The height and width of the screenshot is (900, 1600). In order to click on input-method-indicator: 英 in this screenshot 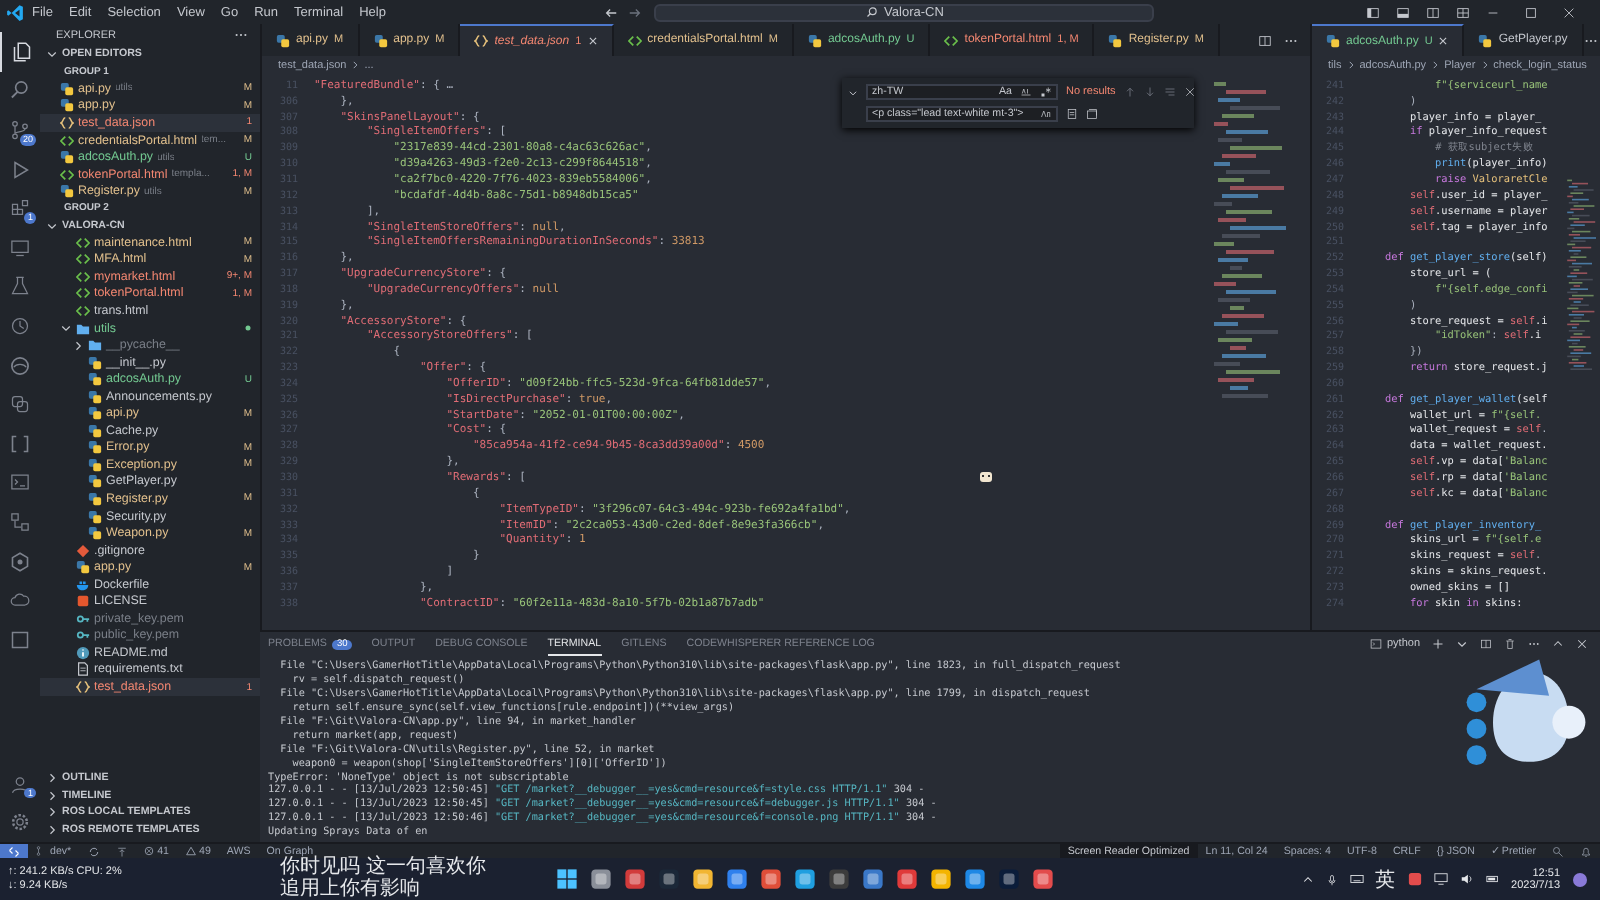, I will do `click(1385, 879)`.